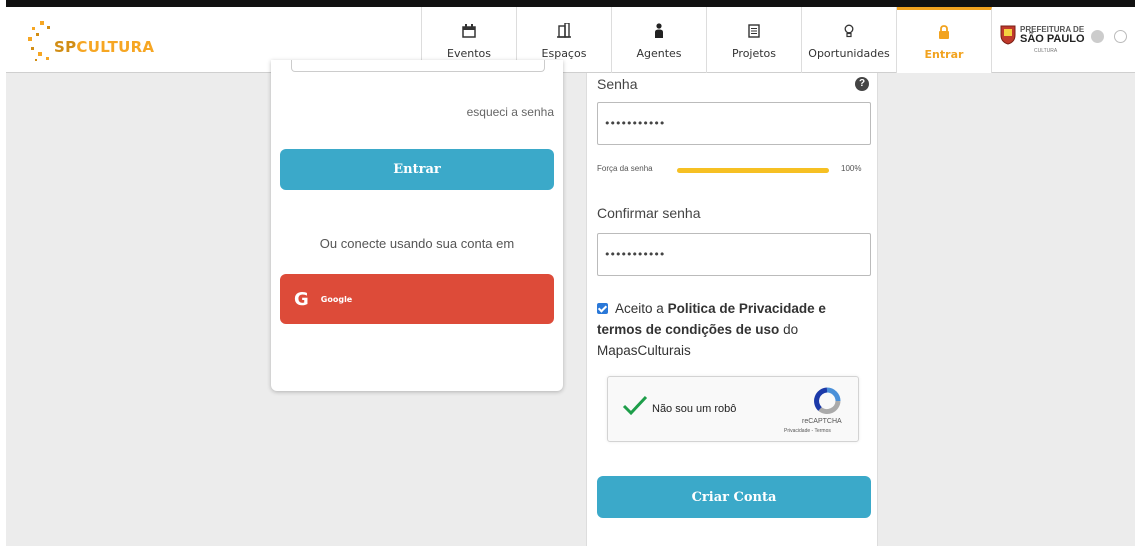 The height and width of the screenshot is (546, 1135). Describe the element at coordinates (301, 299) in the screenshot. I see `google-icon: G` at that location.